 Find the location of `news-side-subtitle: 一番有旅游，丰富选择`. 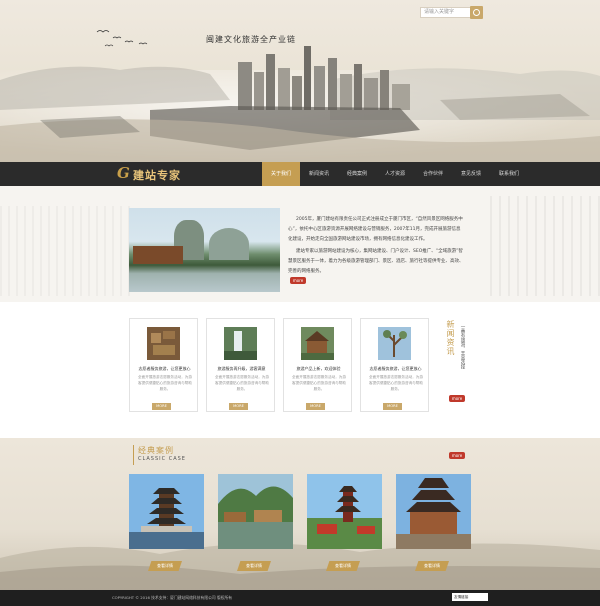

news-side-subtitle: 一番有旅游，丰富选择 is located at coordinates (462, 346).